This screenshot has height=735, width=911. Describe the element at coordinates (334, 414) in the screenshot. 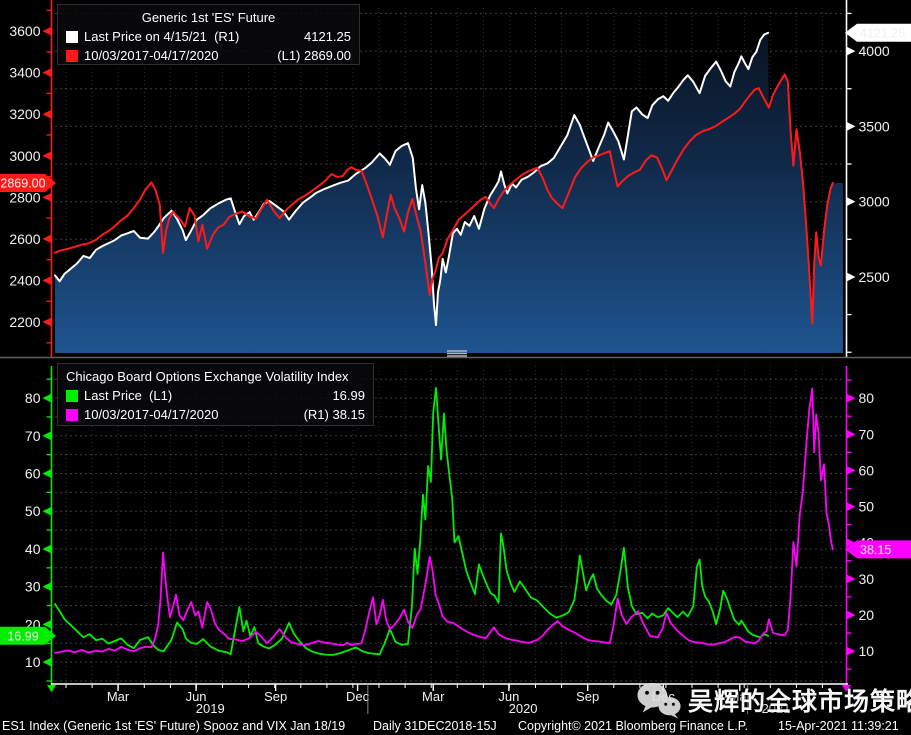

I see `vix-shifted-value: (R1) 38.15` at that location.